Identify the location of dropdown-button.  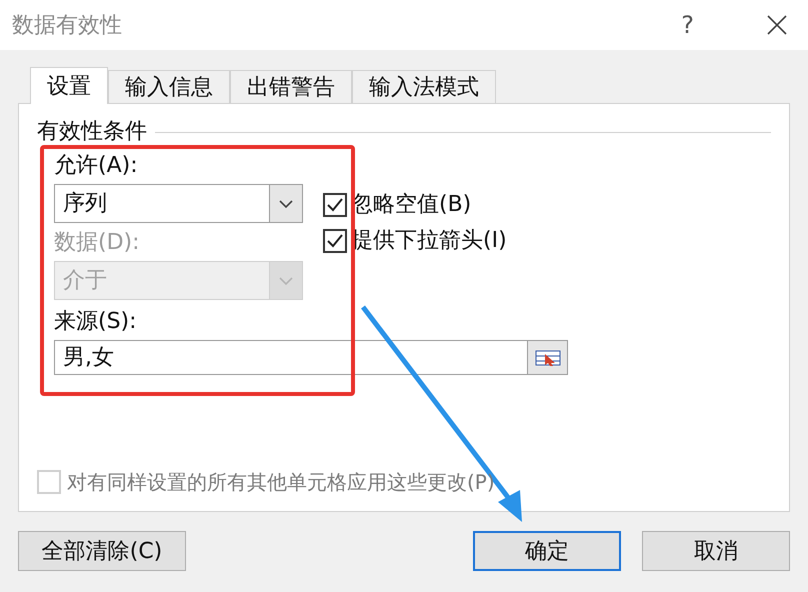
(285, 203).